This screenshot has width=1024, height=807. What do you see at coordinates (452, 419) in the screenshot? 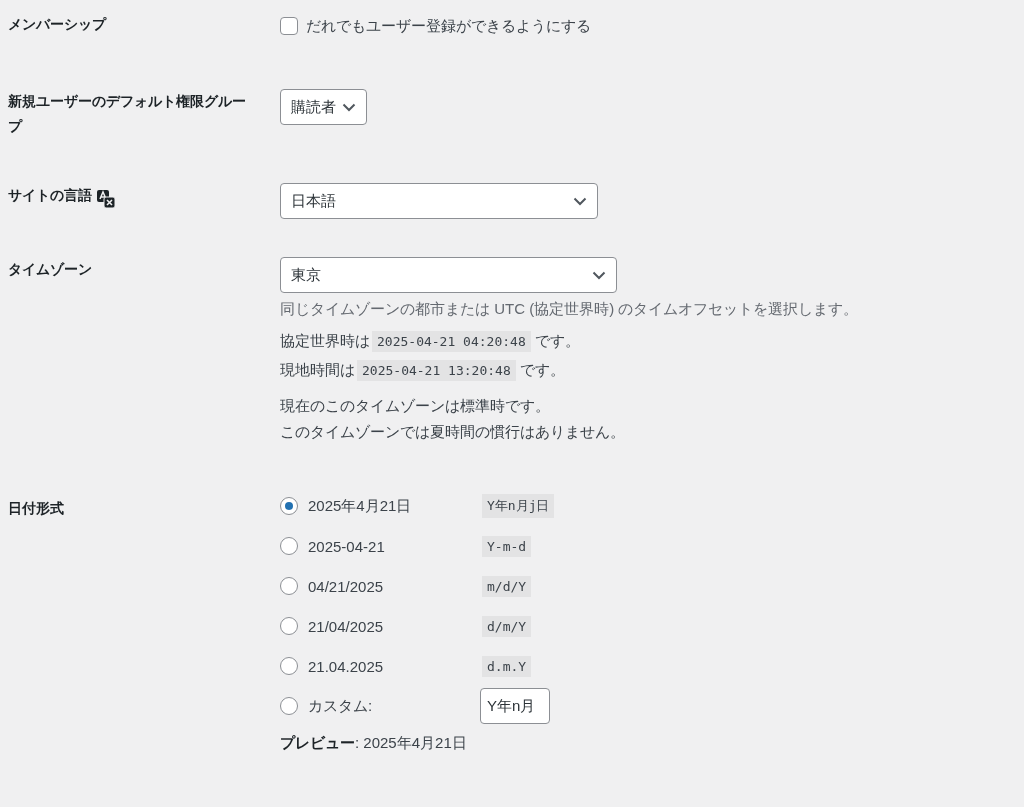
I see `timezone-note: 現在のこのタイムゾーンは標準時です。 このタイムゾーンでは夏時間の慣行はありません。` at bounding box center [452, 419].